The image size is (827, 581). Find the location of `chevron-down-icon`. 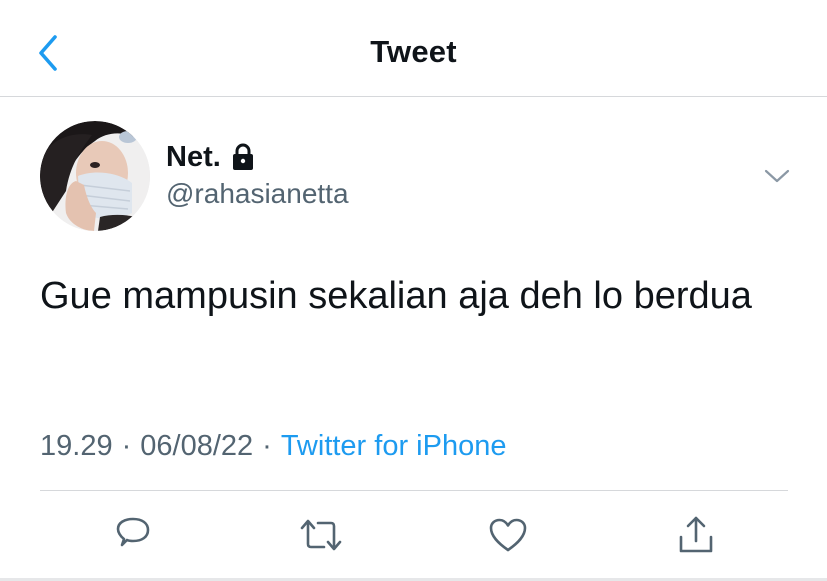

chevron-down-icon is located at coordinates (777, 176).